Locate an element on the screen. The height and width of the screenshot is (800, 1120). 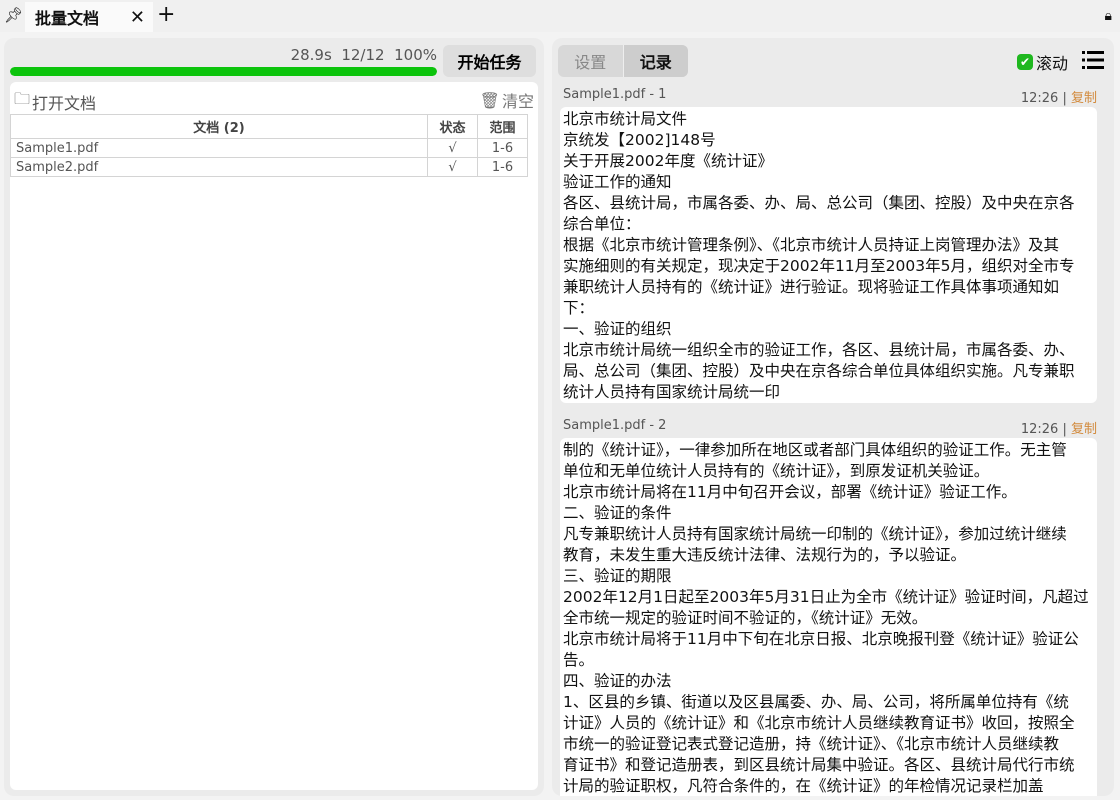
text-line: 四、验证的办法 is located at coordinates (617, 681).